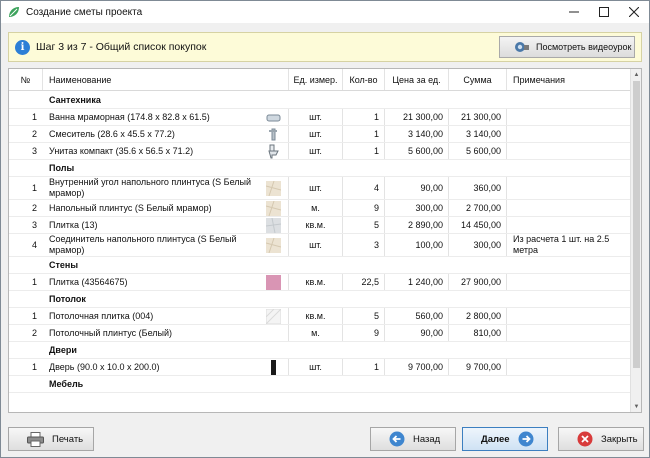  What do you see at coordinates (320, 265) in the screenshot?
I see `category-row: Стены` at bounding box center [320, 265].